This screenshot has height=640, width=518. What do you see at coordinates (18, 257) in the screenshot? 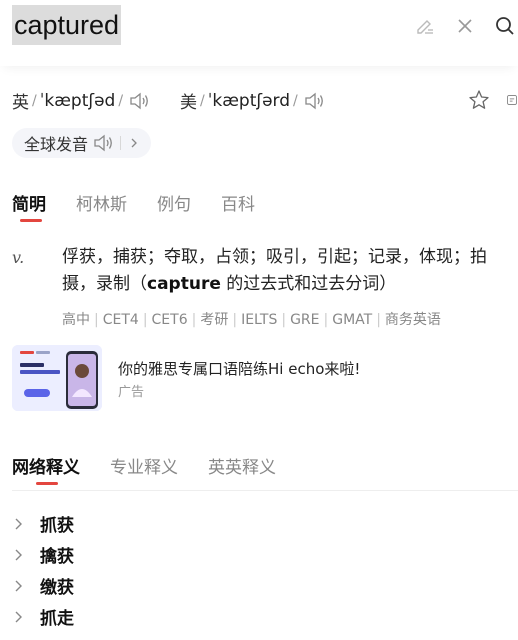
I see `part-of-speech: v.` at bounding box center [18, 257].